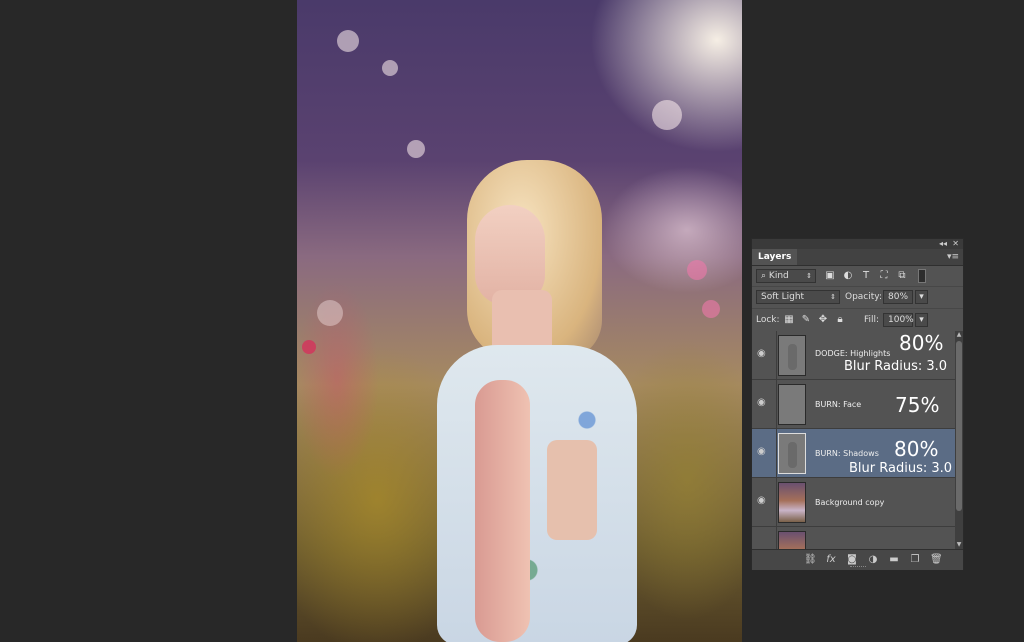 This screenshot has height=642, width=1024. I want to click on close-panel-button: ✕, so click(955, 244).